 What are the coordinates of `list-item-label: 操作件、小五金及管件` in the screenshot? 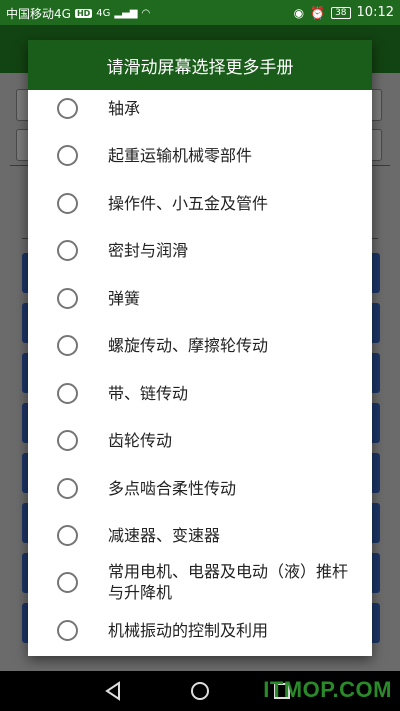 It's located at (188, 203).